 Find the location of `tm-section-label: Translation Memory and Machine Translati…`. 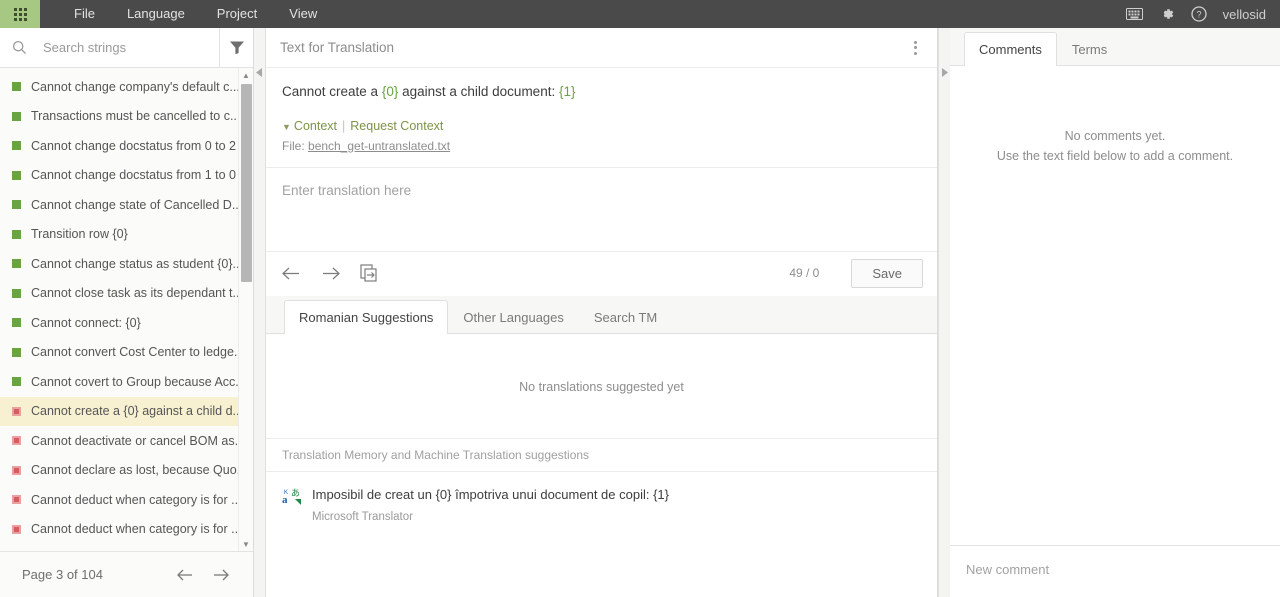

tm-section-label: Translation Memory and Machine Translati… is located at coordinates (601, 454).